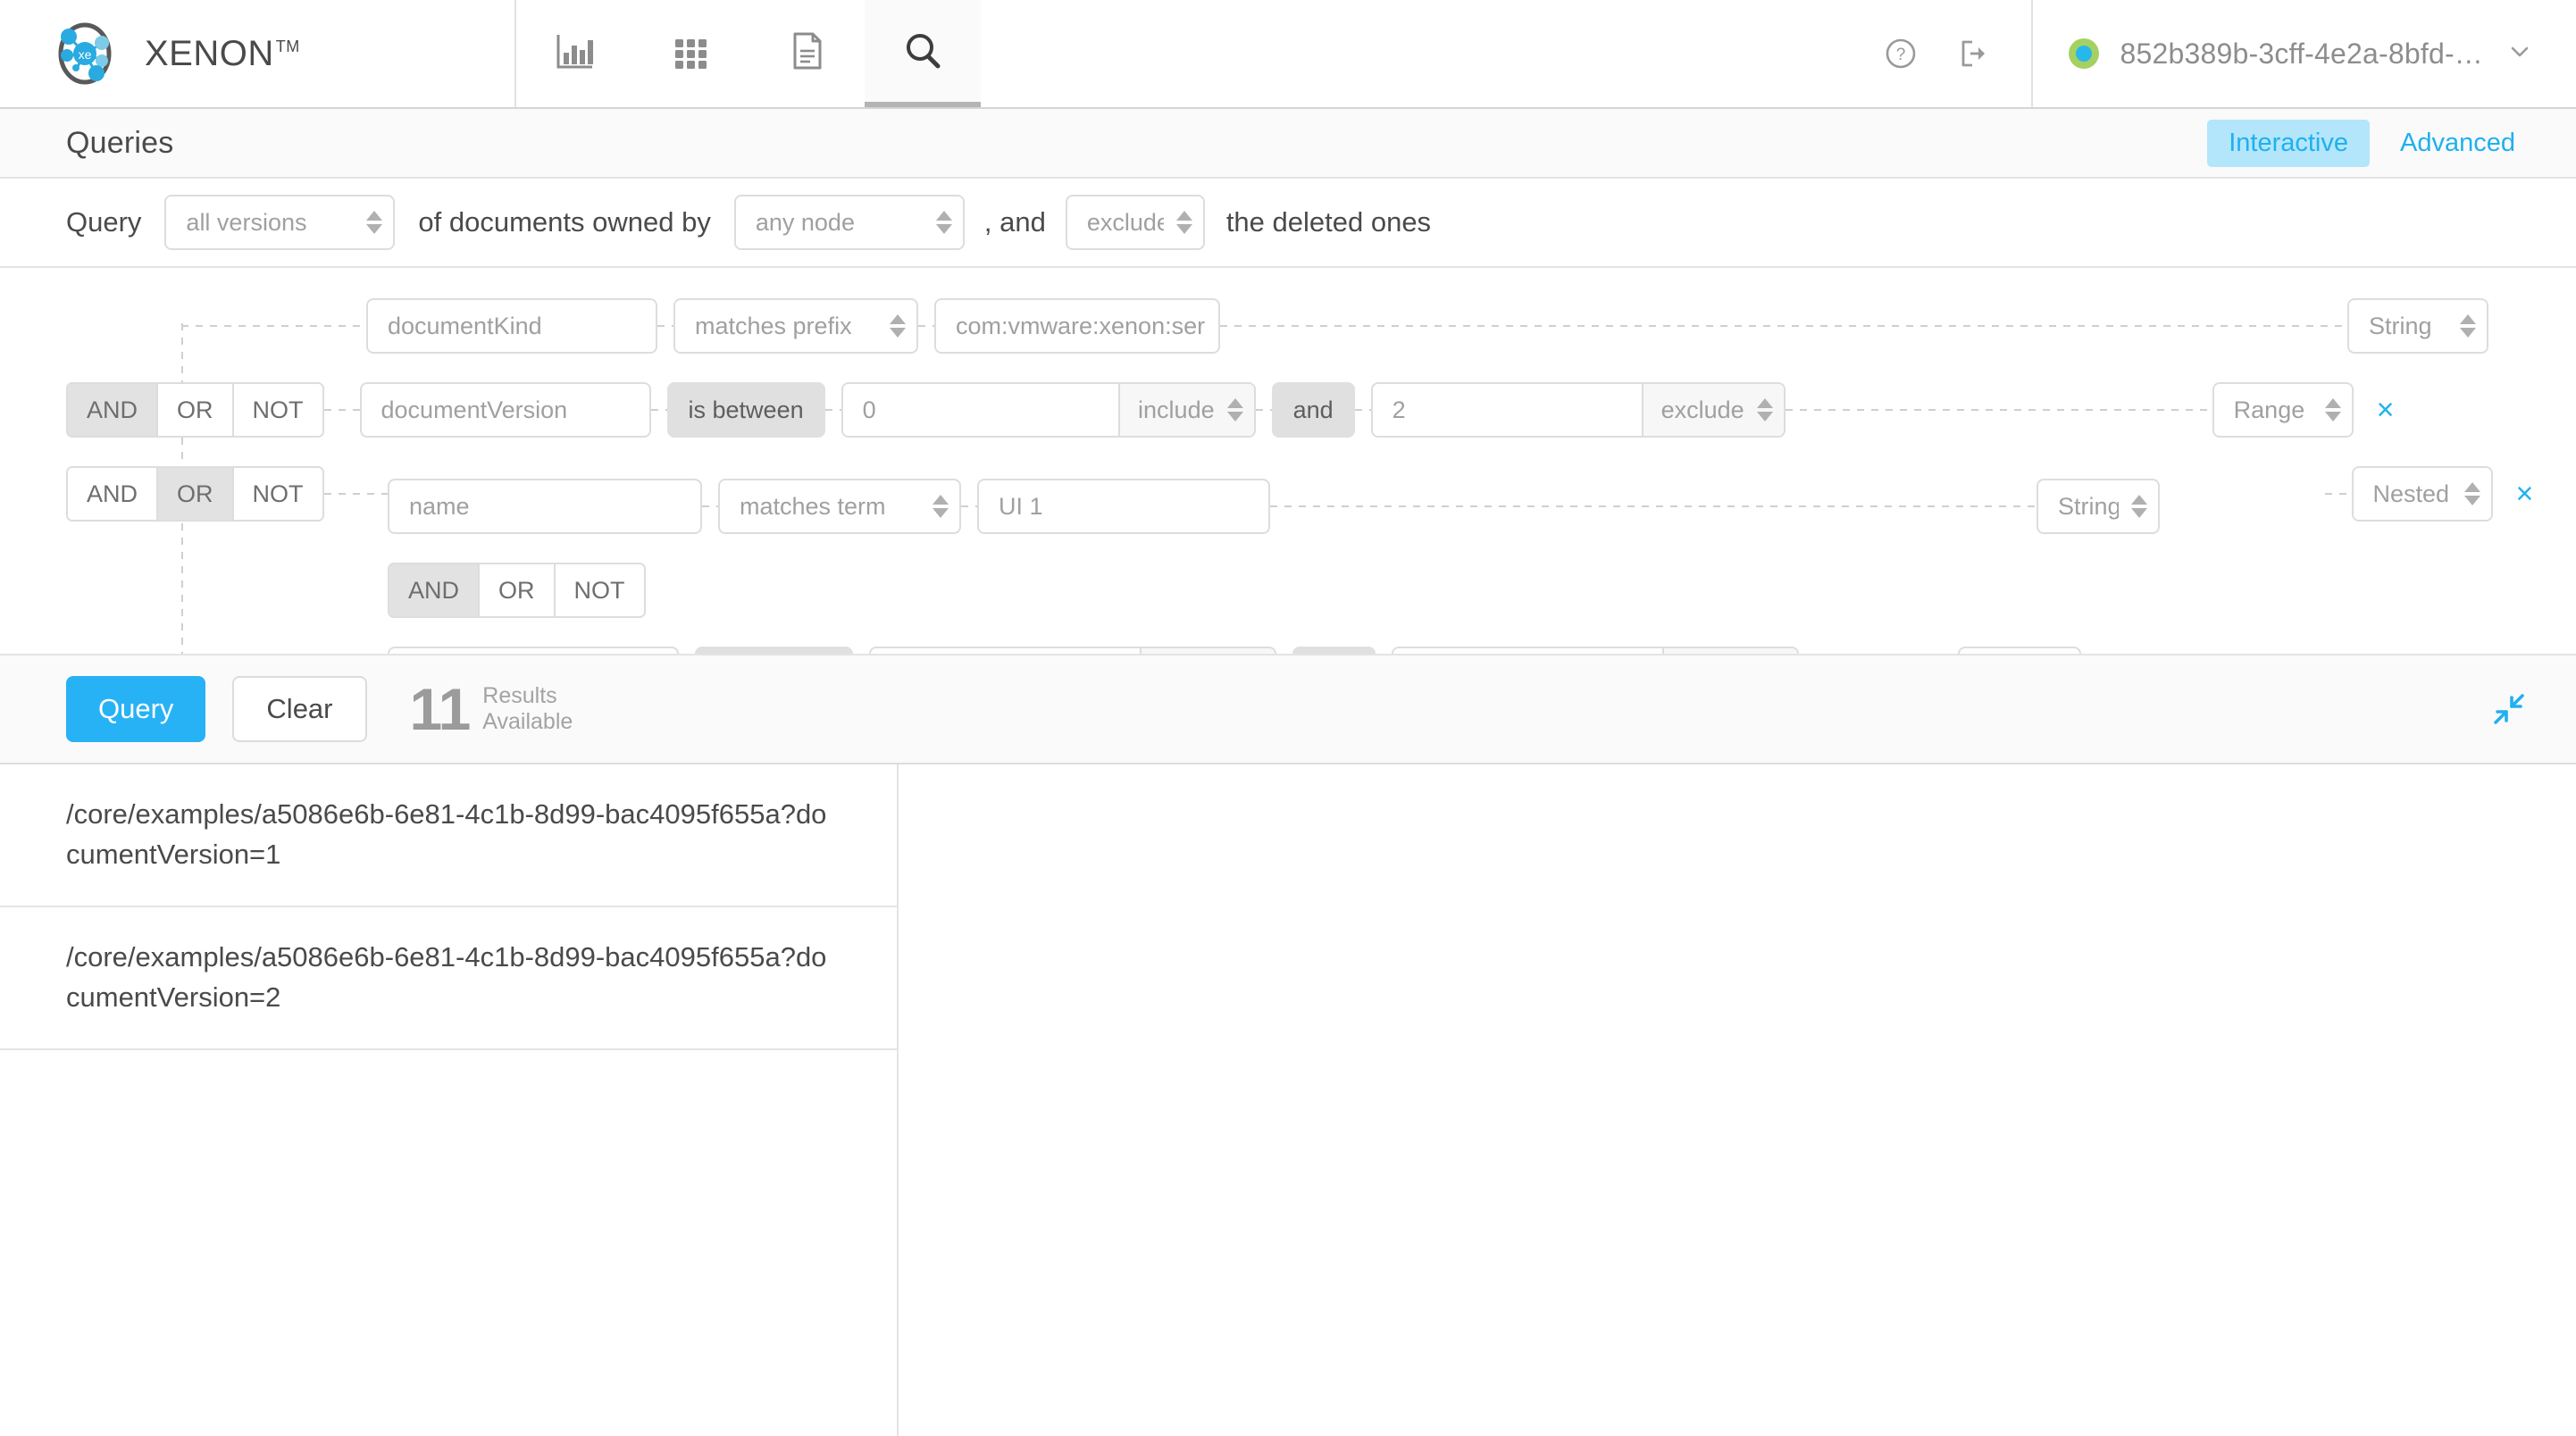 The image size is (2576, 1436). What do you see at coordinates (1288, 710) in the screenshot?
I see `results-toolbar: Query Clear 11 Results Available` at bounding box center [1288, 710].